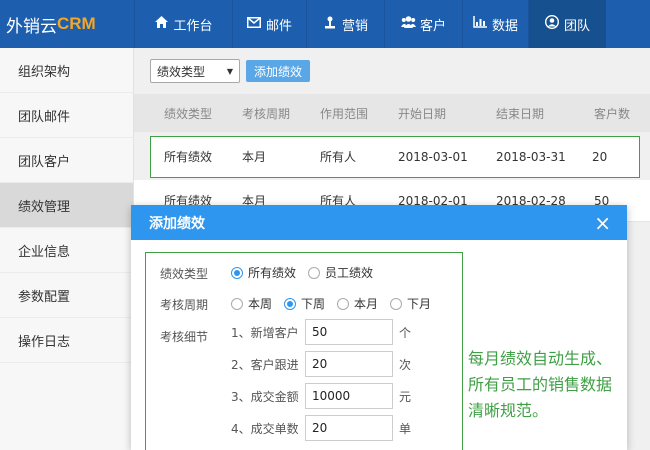 The height and width of the screenshot is (450, 650). Describe the element at coordinates (44, 252) in the screenshot. I see `sidebar-item-label: 企业信息` at that location.